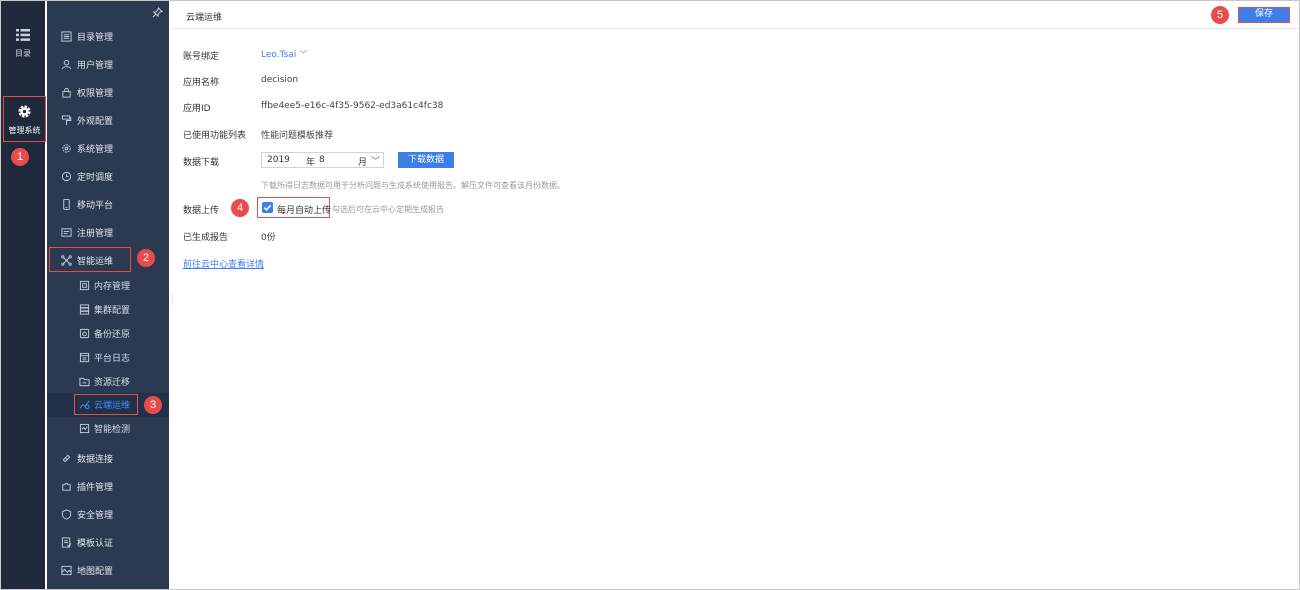 This screenshot has width=1300, height=590. I want to click on sidebar-item-label: 地图配置, so click(95, 571).